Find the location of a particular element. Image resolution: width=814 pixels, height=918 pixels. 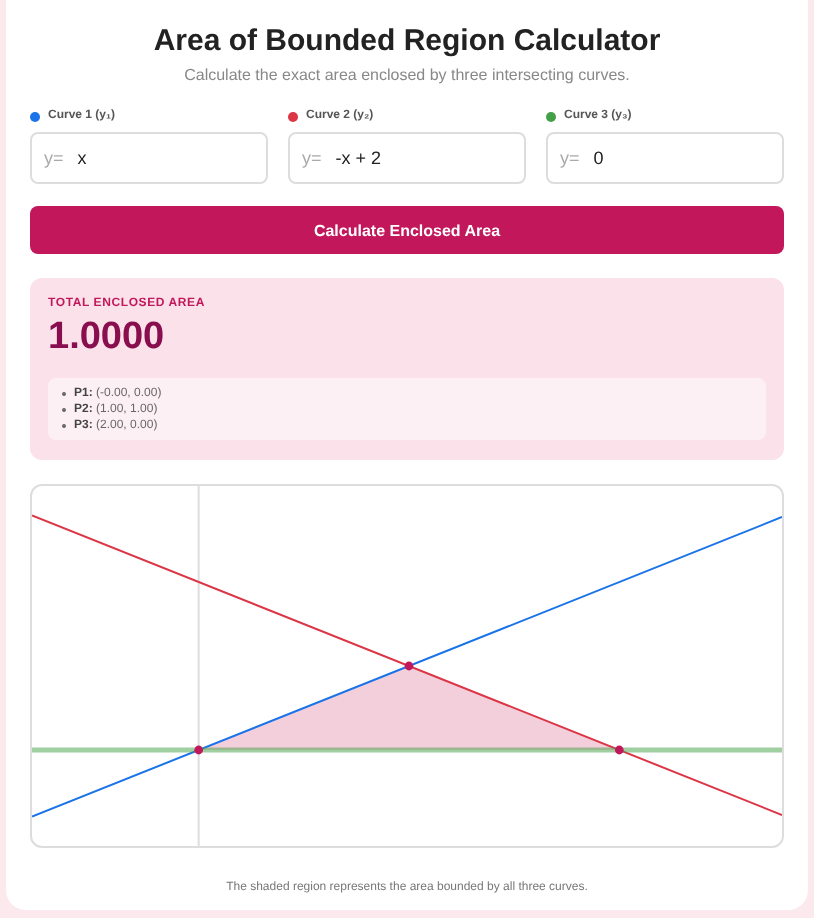

field-value: 0 is located at coordinates (598, 158).